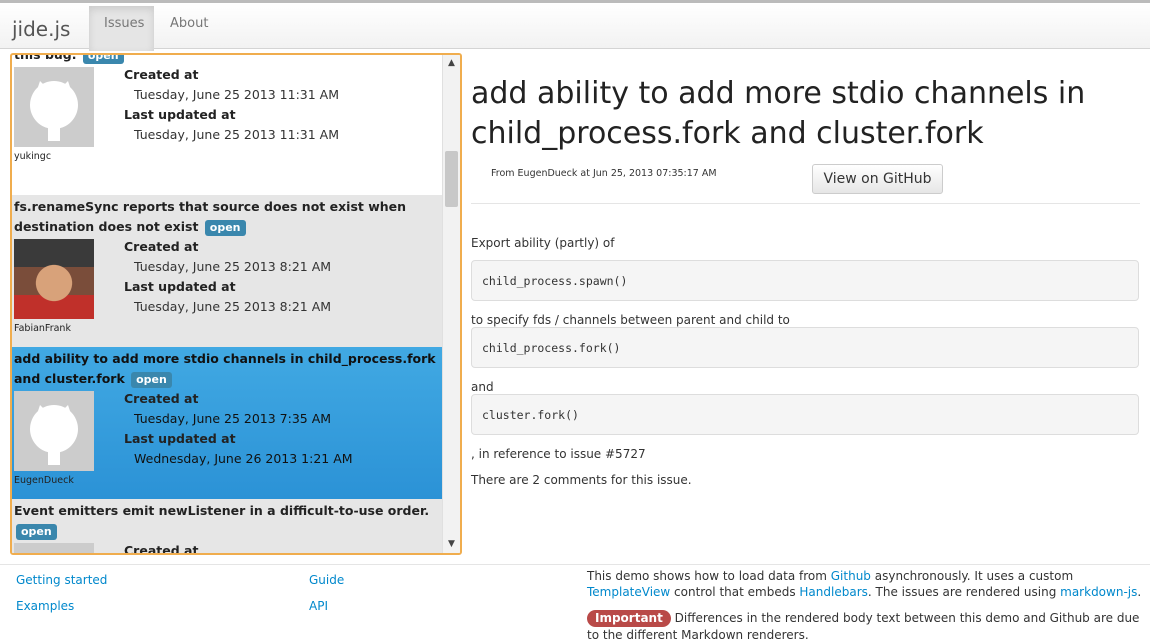  Describe the element at coordinates (451, 304) in the screenshot. I see `list-scrollbar: ▲ ▼` at that location.